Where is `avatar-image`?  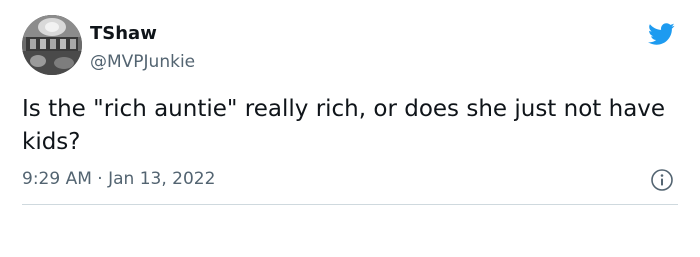 avatar-image is located at coordinates (52, 45).